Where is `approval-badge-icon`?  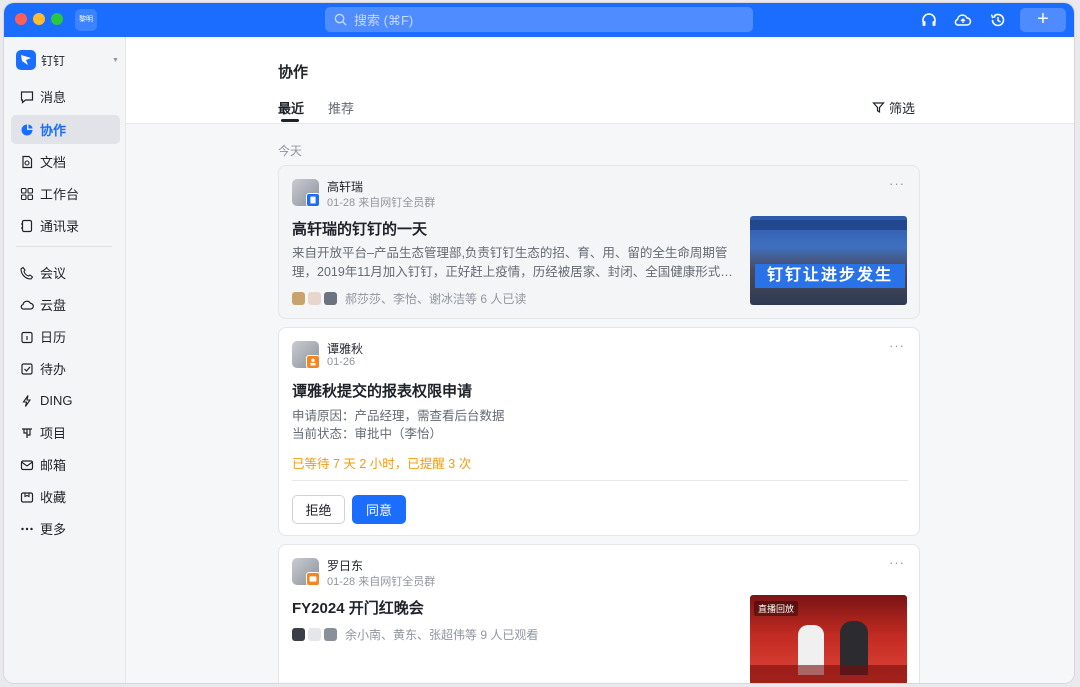
approval-badge-icon is located at coordinates (313, 362).